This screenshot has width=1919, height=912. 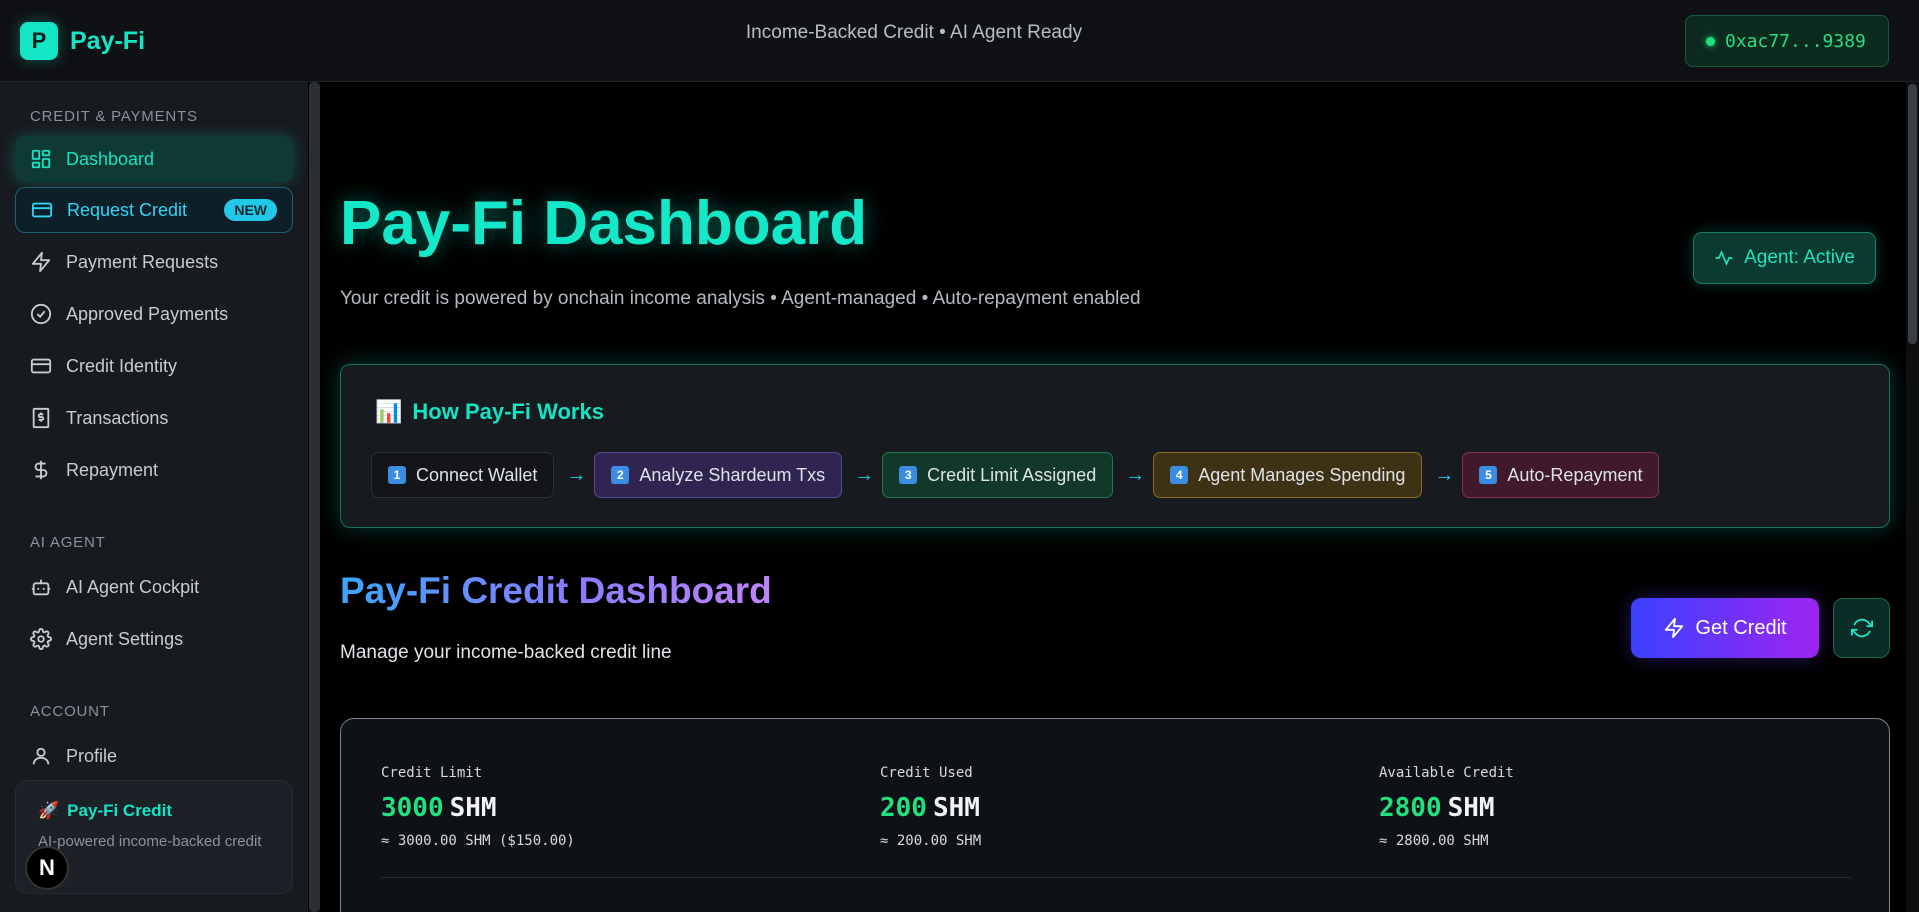 What do you see at coordinates (412, 808) in the screenshot?
I see `stat-value: 3000` at bounding box center [412, 808].